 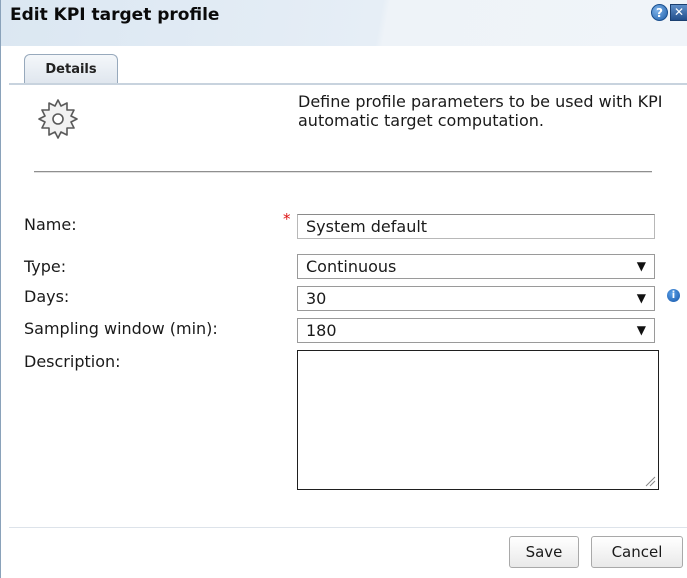 I want to click on description-textarea, so click(x=478, y=420).